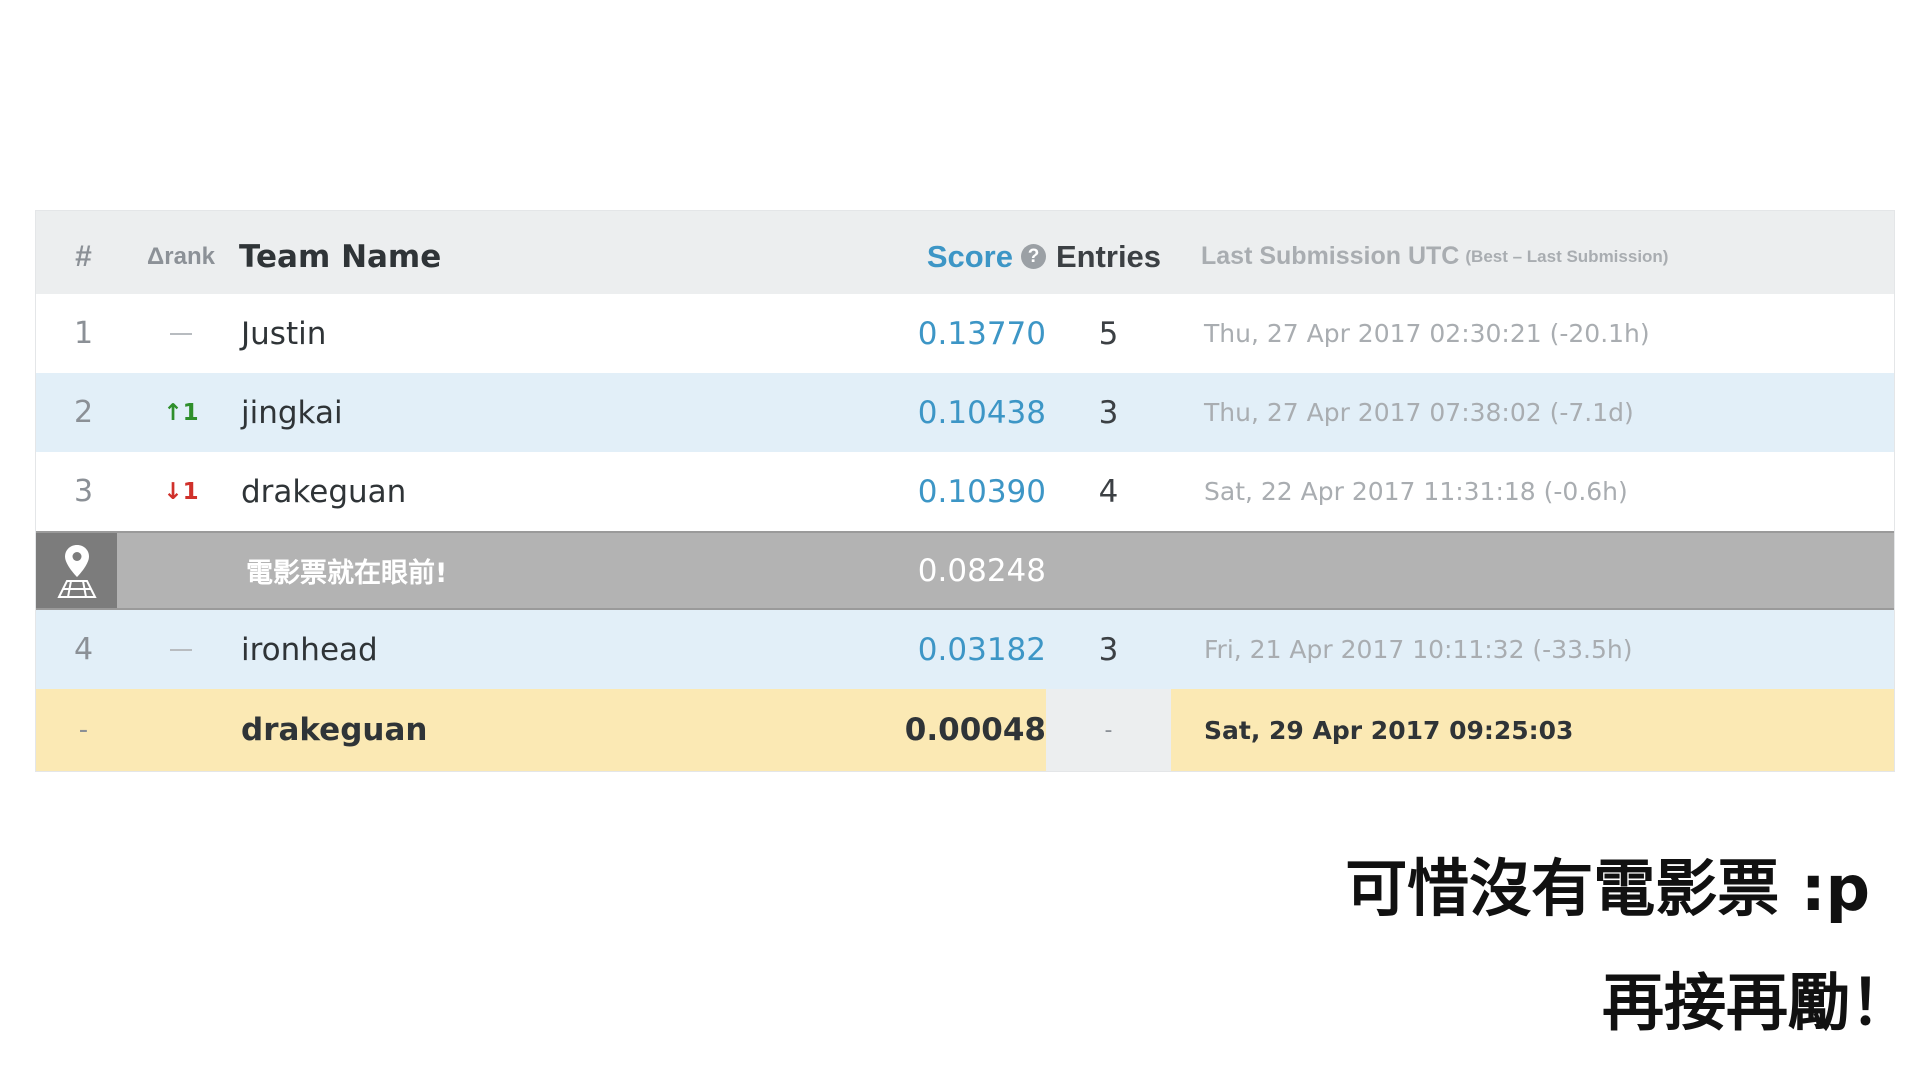 Image resolution: width=1920 pixels, height=1080 pixels. I want to click on header-score: Score ?, so click(931, 252).